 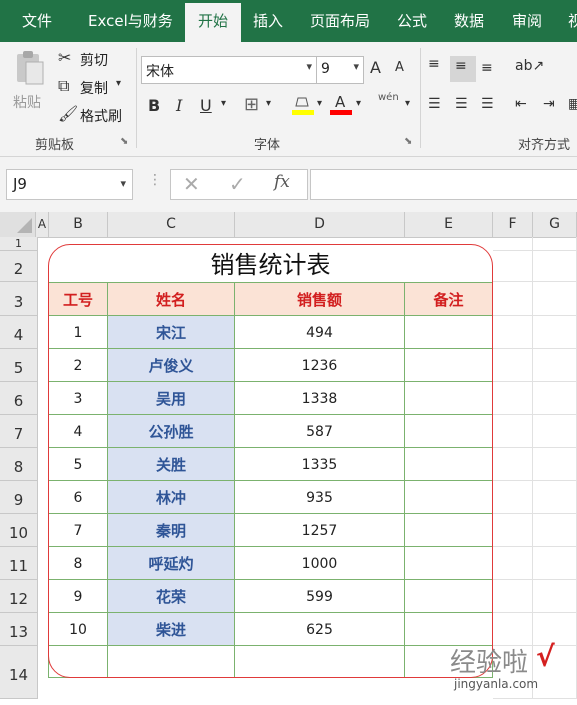 I want to click on table-cell-sales: 1335, so click(x=320, y=464).